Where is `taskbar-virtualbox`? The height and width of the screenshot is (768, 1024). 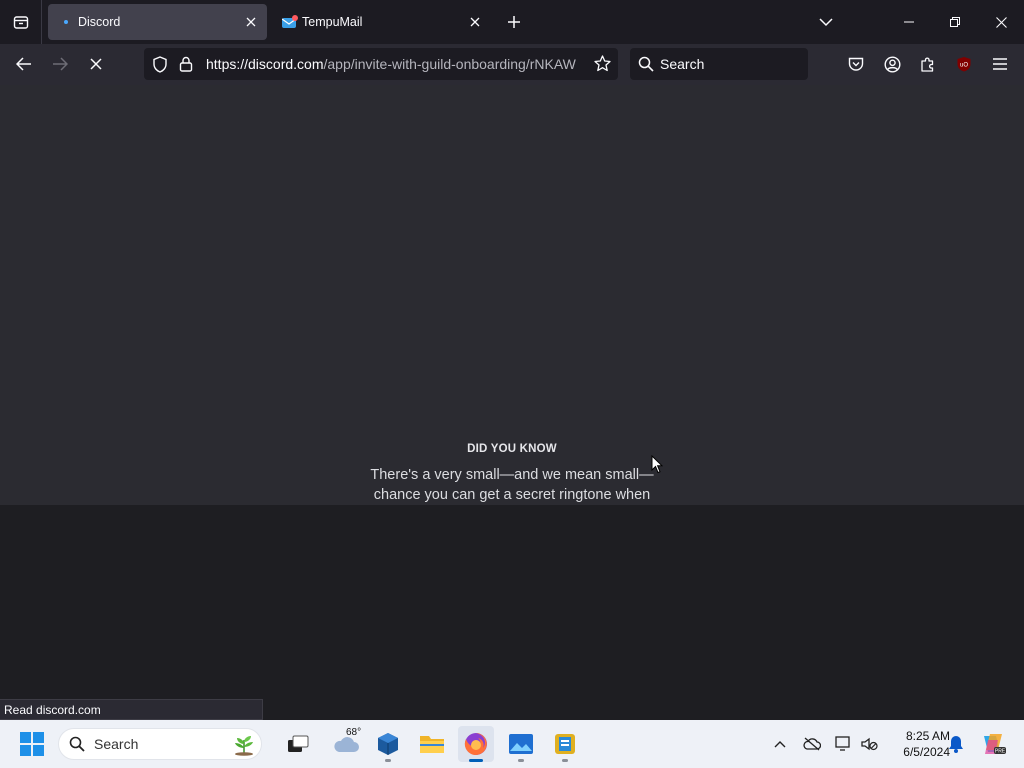 taskbar-virtualbox is located at coordinates (388, 744).